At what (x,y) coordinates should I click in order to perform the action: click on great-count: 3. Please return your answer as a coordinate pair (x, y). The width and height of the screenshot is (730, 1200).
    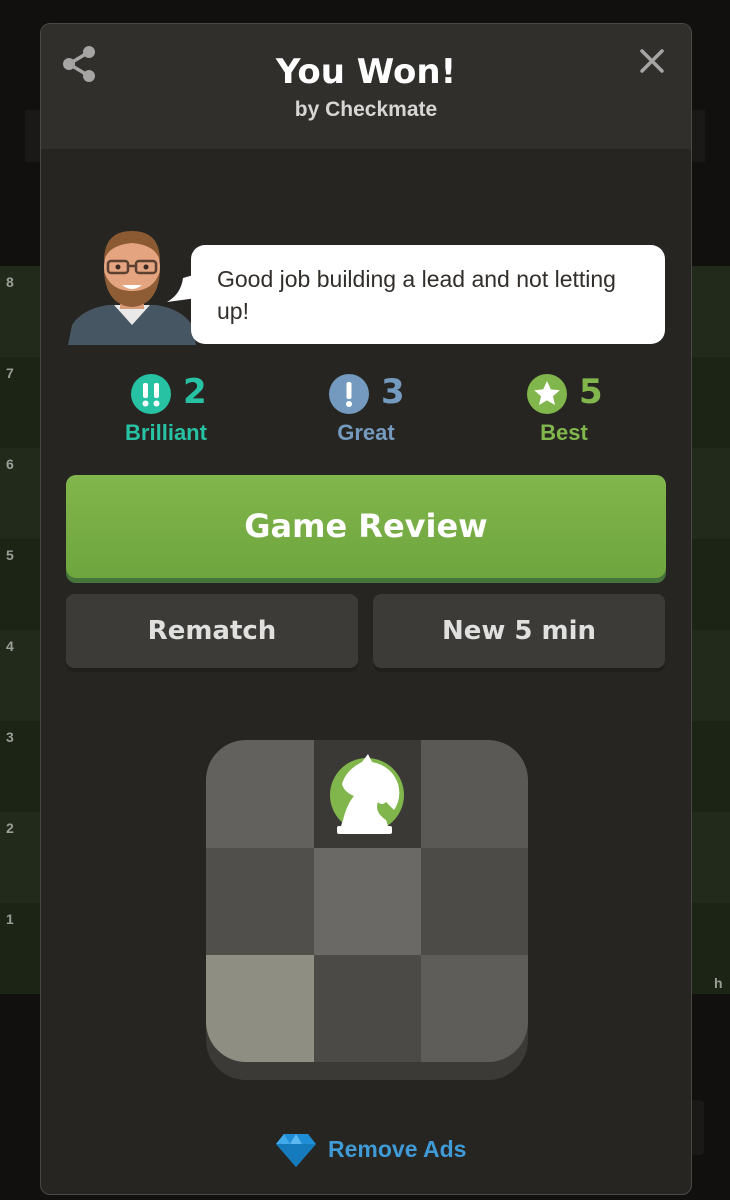
    Looking at the image, I should click on (393, 392).